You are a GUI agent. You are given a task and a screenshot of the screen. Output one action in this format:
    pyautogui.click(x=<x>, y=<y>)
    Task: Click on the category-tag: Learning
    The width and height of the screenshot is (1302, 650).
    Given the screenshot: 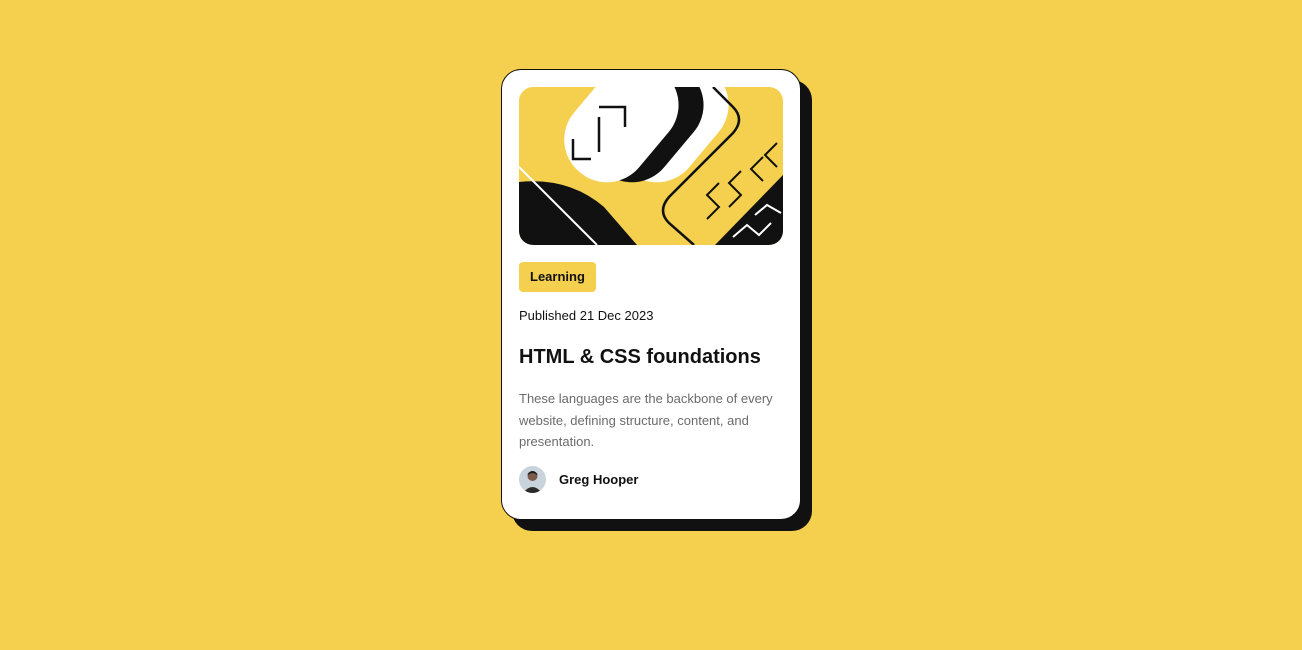 What is the action you would take?
    pyautogui.click(x=557, y=277)
    